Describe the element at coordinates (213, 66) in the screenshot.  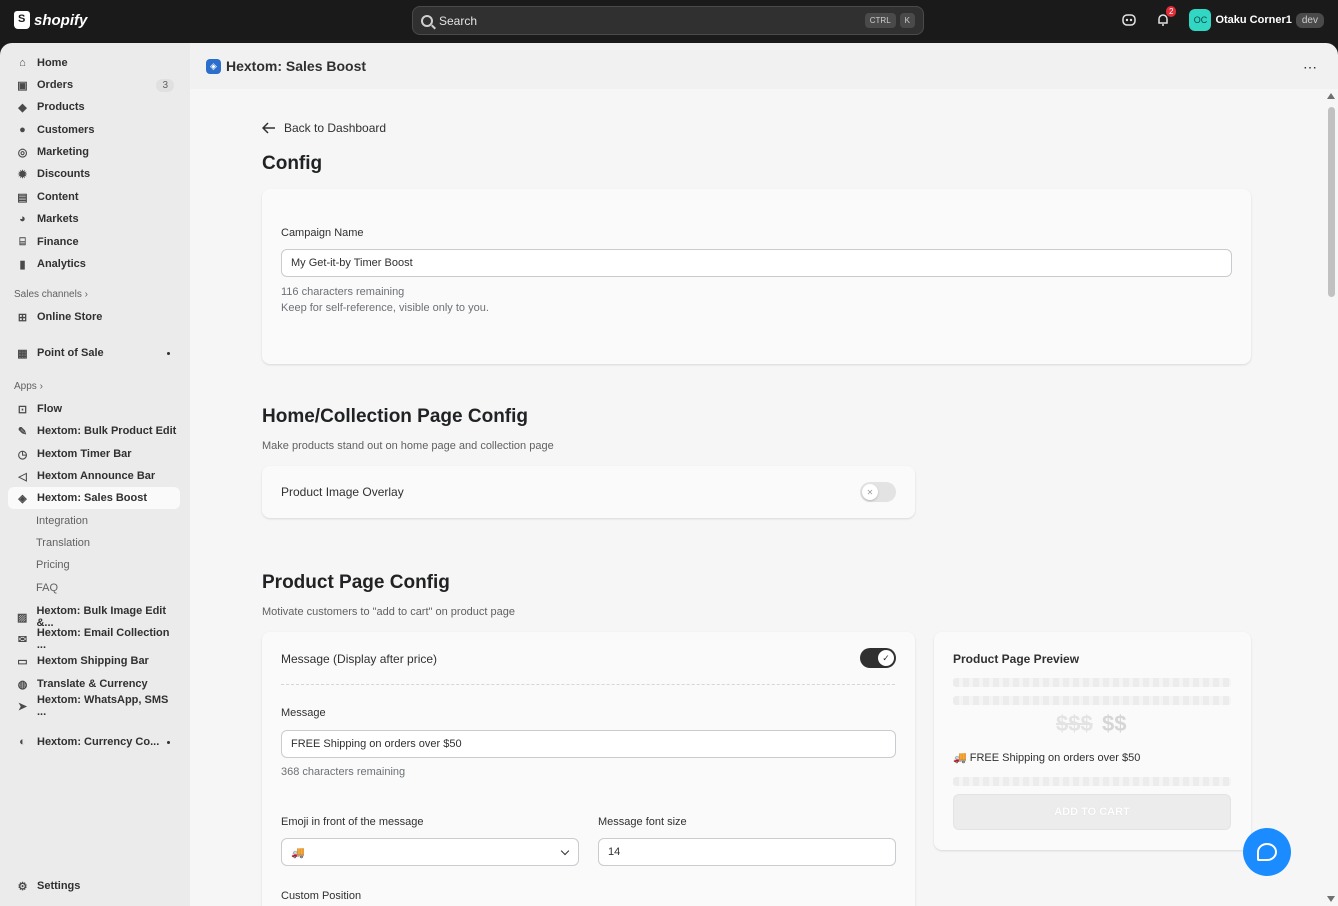
I see `sales-boost-logo-icon: ◈` at that location.